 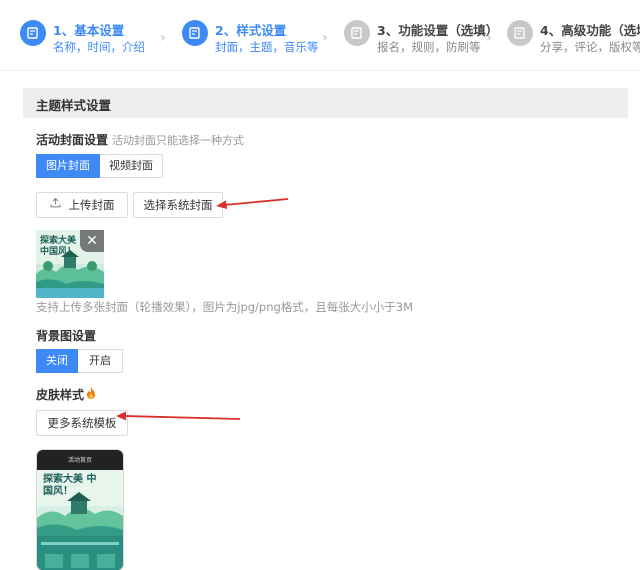 I want to click on skin-style-label: 皮肤样式, so click(x=66, y=394).